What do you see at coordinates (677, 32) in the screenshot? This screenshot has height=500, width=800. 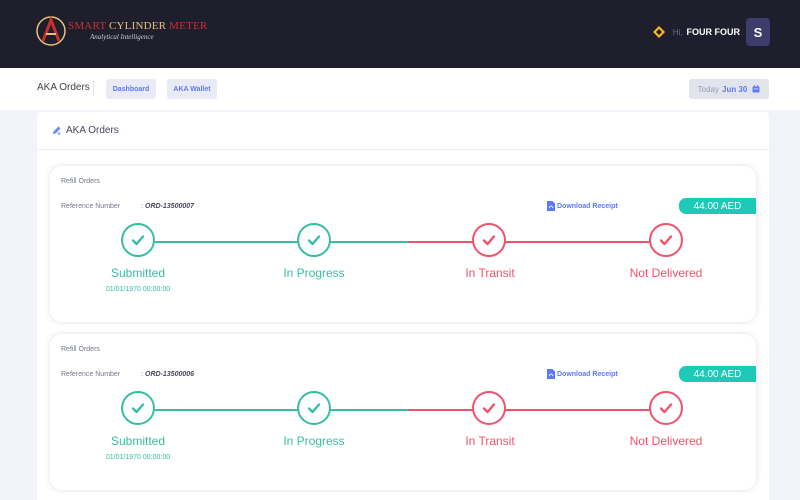 I see `greeting-text: Hi,` at bounding box center [677, 32].